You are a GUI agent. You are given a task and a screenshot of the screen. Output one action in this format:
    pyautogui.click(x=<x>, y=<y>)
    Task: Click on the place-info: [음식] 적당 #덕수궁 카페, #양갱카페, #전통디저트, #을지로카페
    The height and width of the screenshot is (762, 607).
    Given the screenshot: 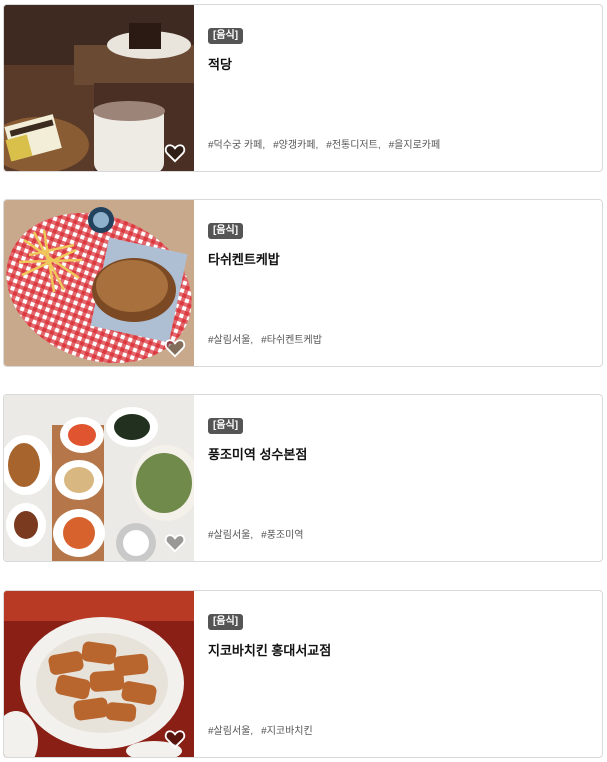 What is the action you would take?
    pyautogui.click(x=398, y=88)
    